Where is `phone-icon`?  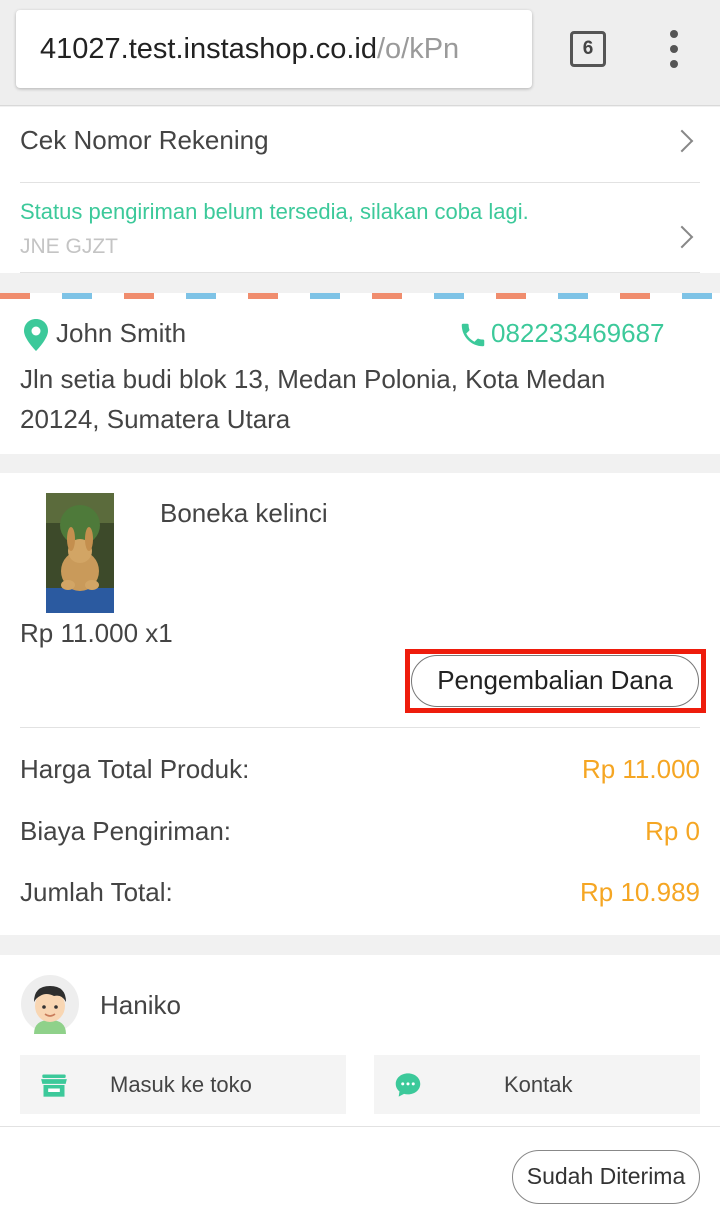 phone-icon is located at coordinates (473, 335).